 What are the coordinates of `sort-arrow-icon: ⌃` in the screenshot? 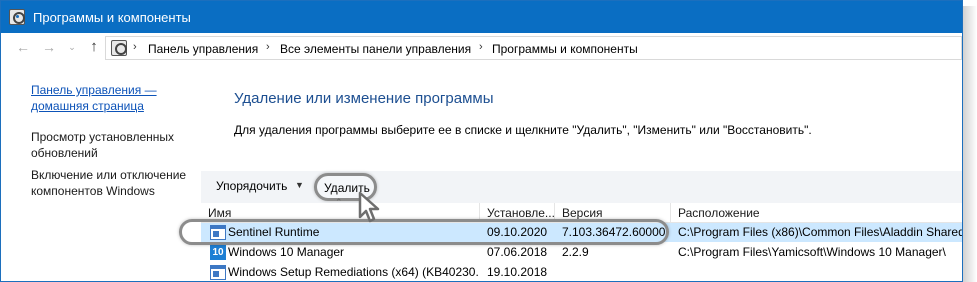 It's located at (339, 202).